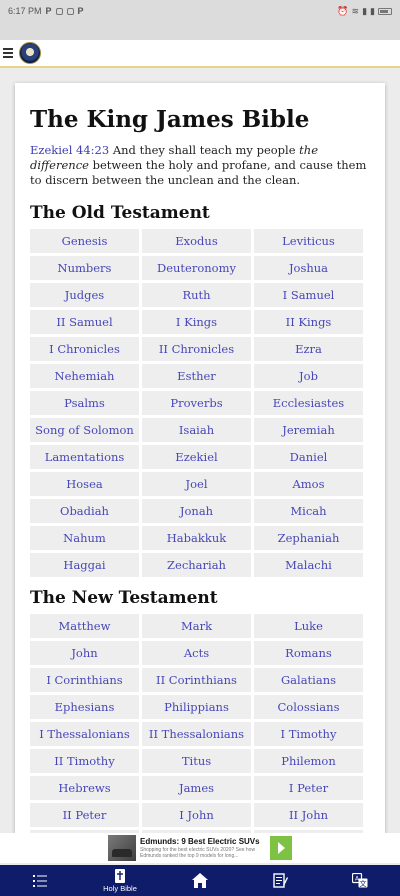 The image size is (400, 896). What do you see at coordinates (84, 707) in the screenshot?
I see `book-ephesians: Ephesians` at bounding box center [84, 707].